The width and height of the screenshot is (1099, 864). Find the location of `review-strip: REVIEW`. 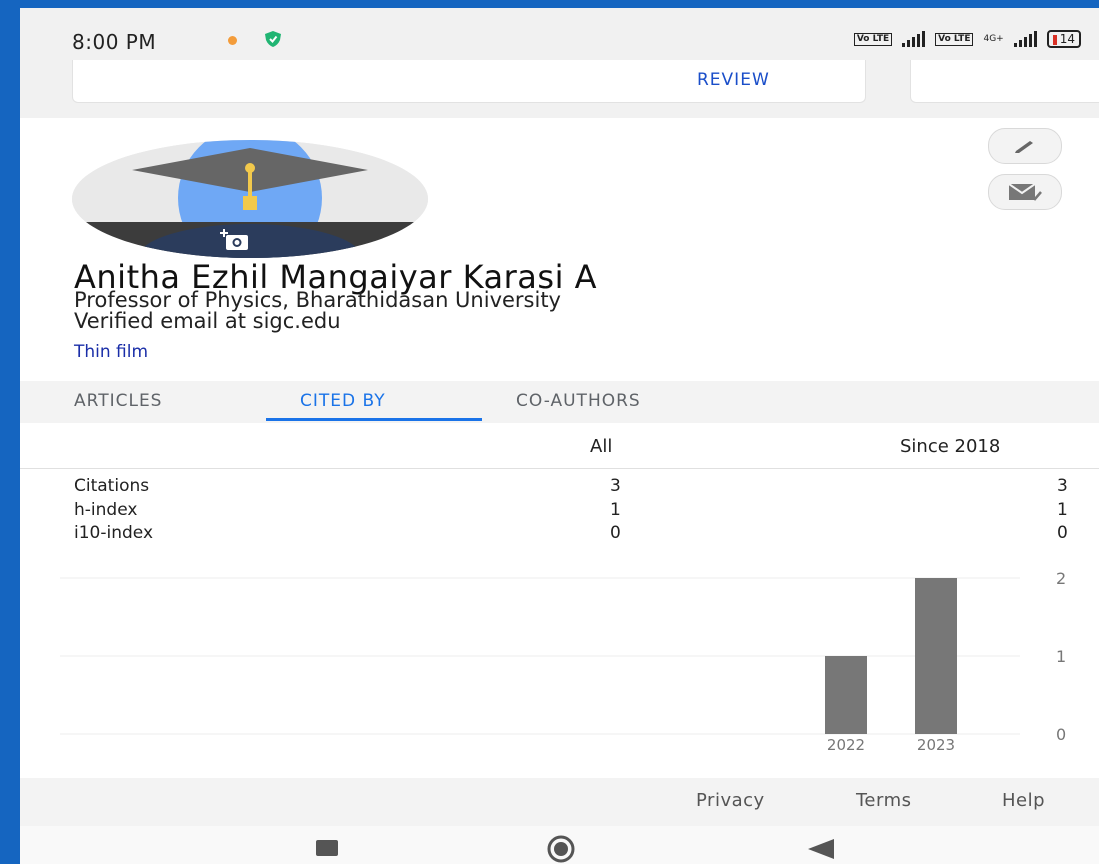

review-strip: REVIEW is located at coordinates (559, 89).